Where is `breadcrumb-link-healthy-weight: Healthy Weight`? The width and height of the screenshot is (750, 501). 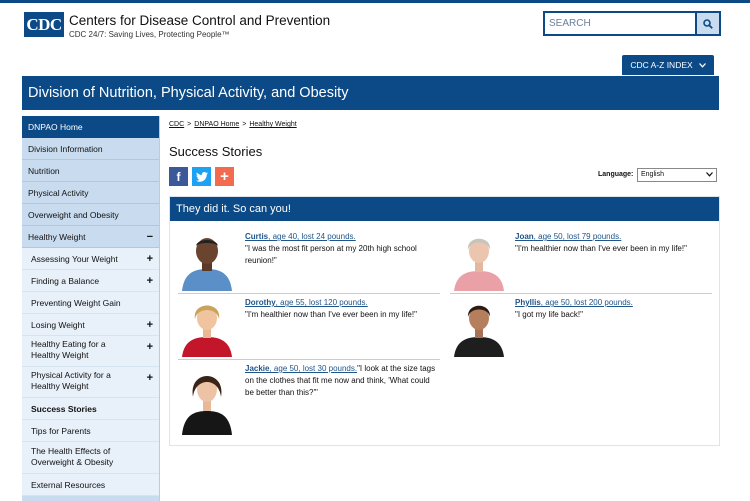 breadcrumb-link-healthy-weight: Healthy Weight is located at coordinates (272, 124).